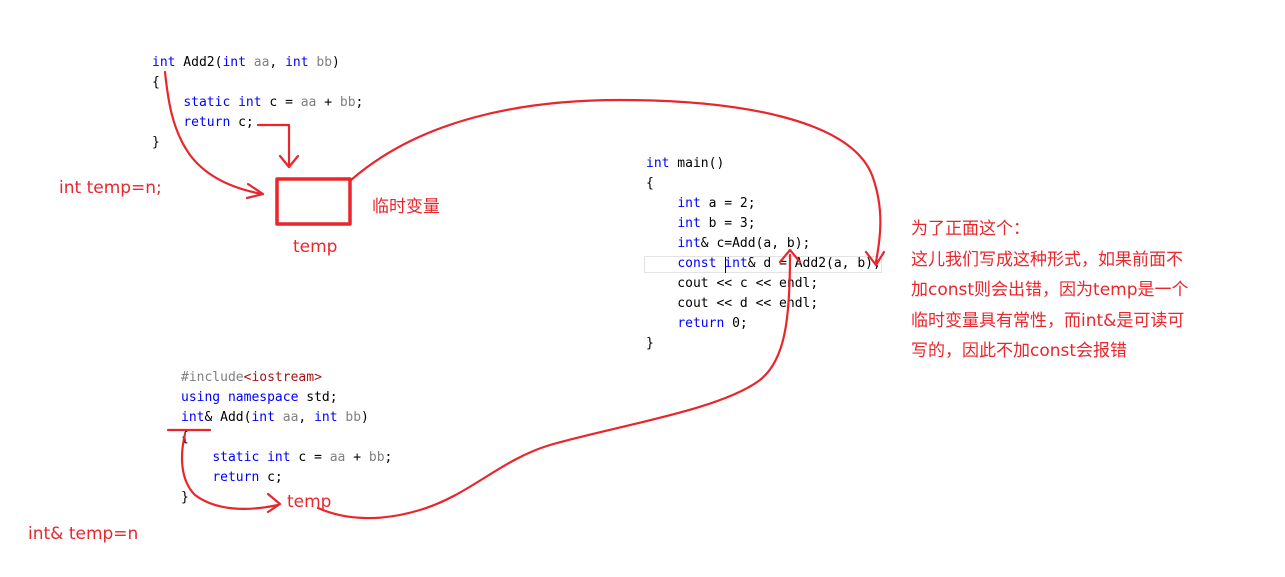  I want to click on arrow-return-to-temp, so click(273, 145).